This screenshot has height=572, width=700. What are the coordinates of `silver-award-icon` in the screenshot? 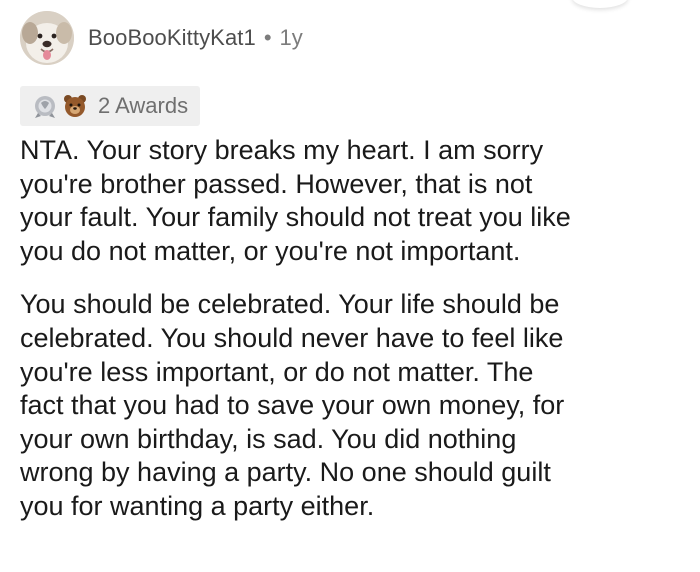 It's located at (45, 107).